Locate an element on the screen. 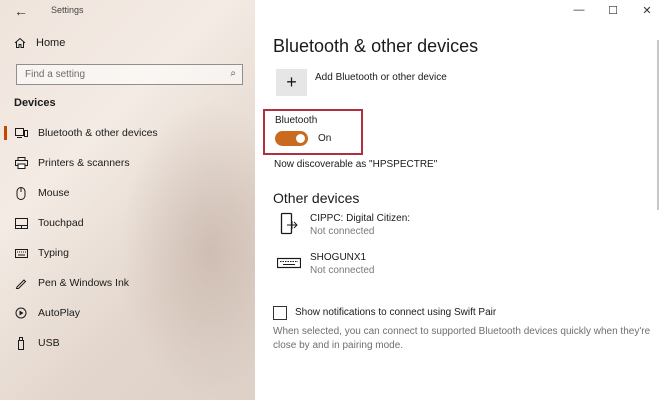  plus-icon: + is located at coordinates (291, 82).